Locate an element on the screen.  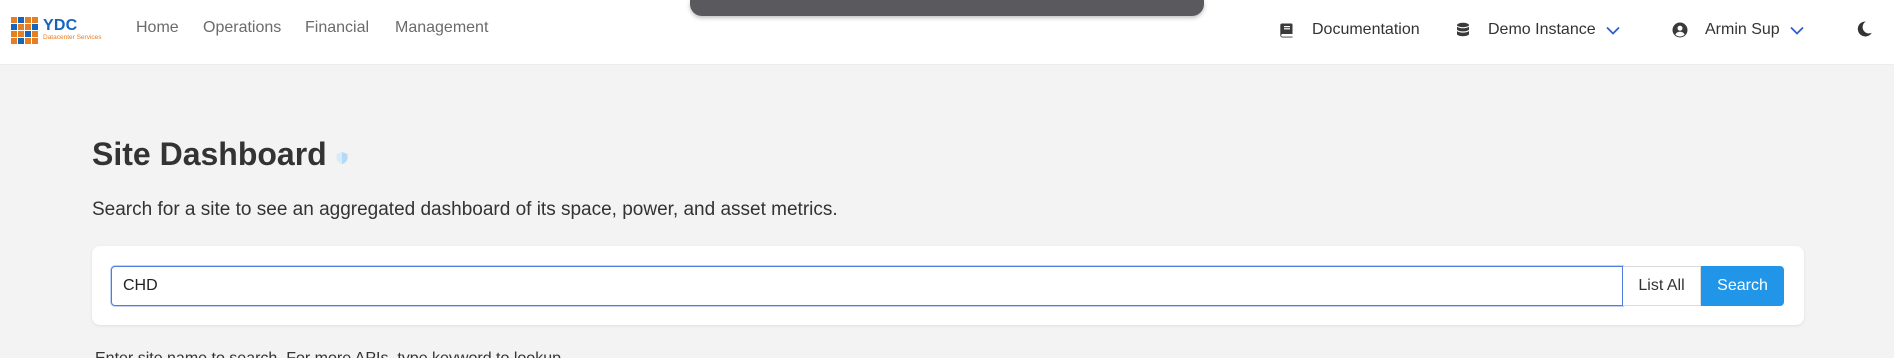
nav-management: Management is located at coordinates (441, 28).